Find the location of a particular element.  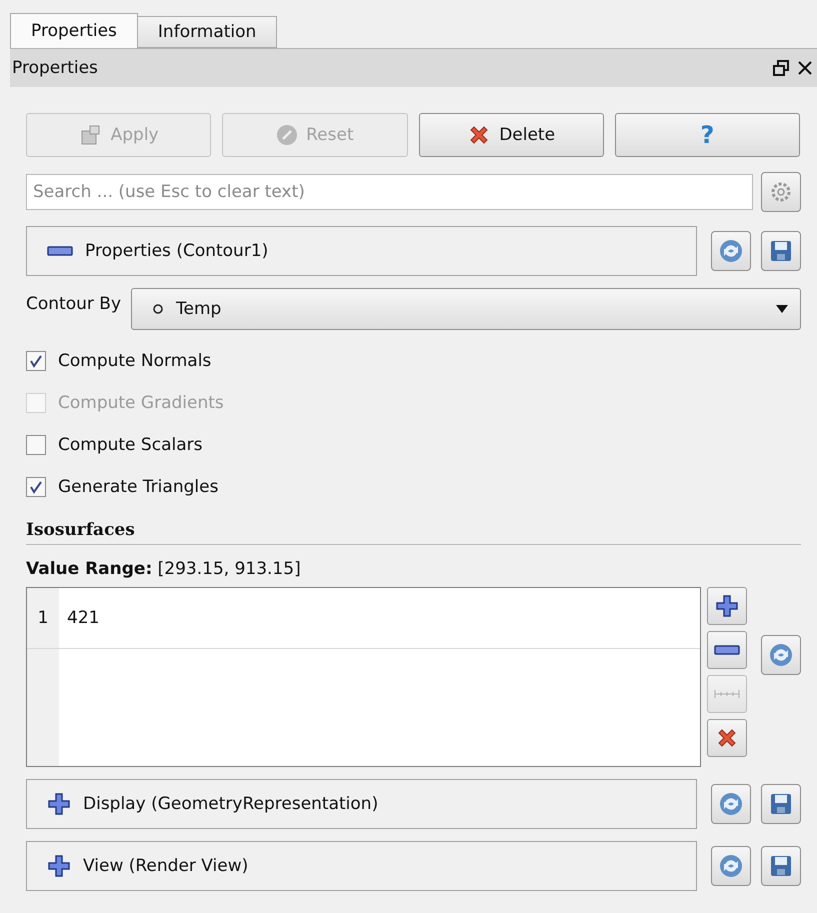

tab: Properties is located at coordinates (74, 30).